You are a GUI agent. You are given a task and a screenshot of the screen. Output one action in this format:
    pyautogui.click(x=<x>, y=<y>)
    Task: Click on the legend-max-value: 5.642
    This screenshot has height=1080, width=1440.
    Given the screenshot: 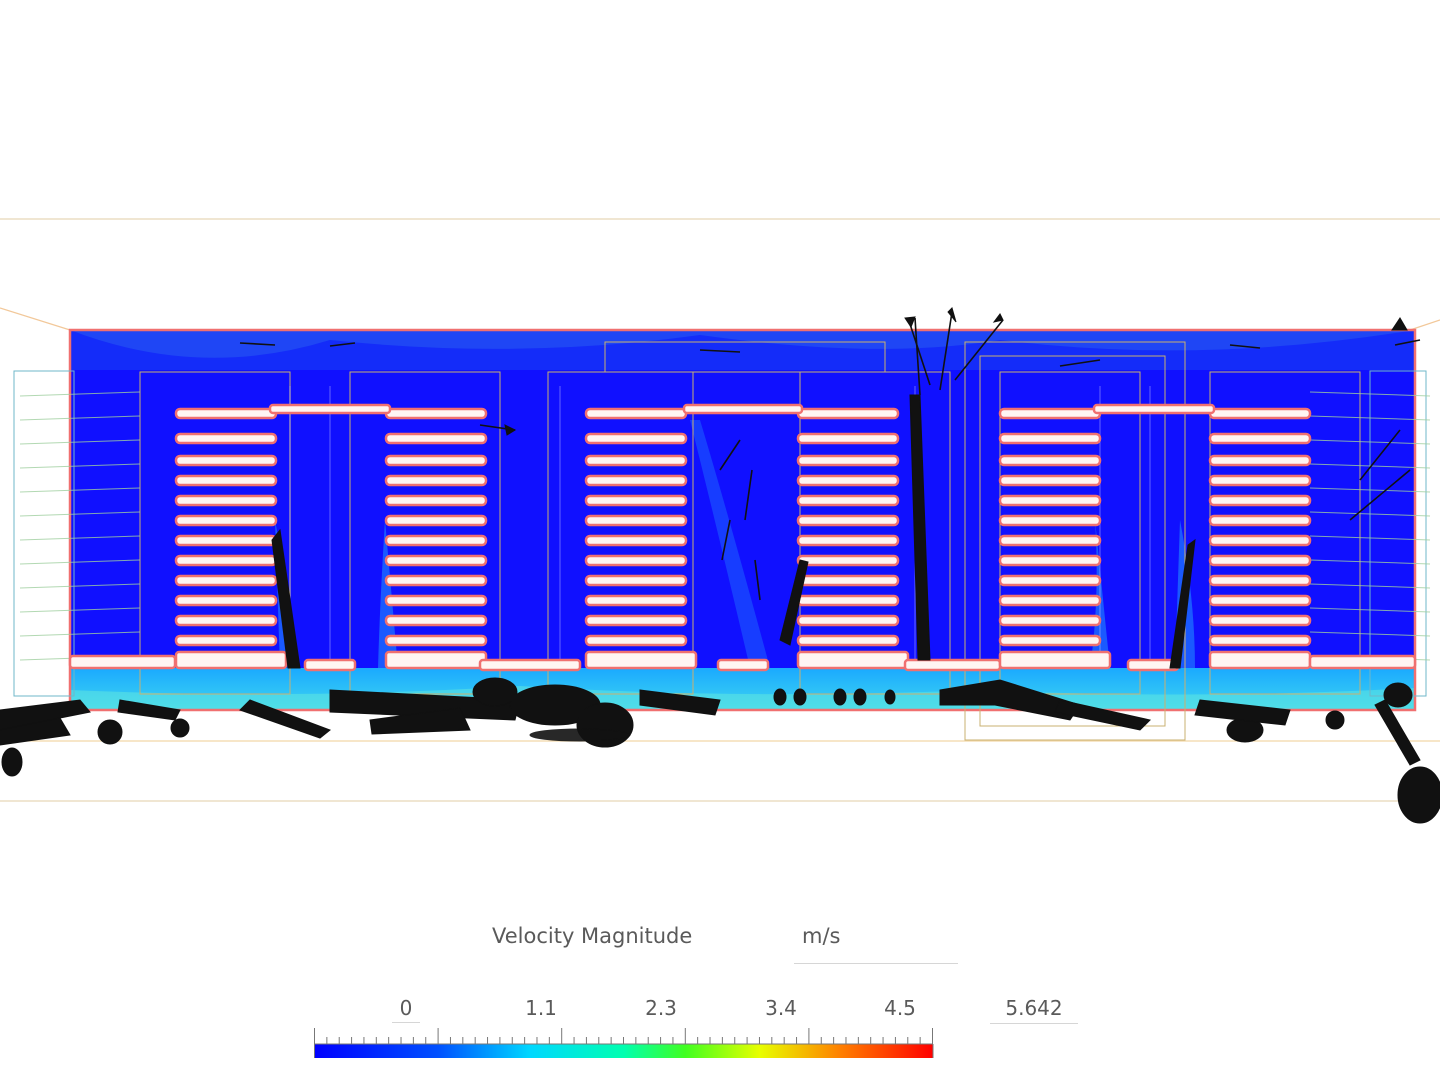 What is the action you would take?
    pyautogui.click(x=1034, y=1008)
    